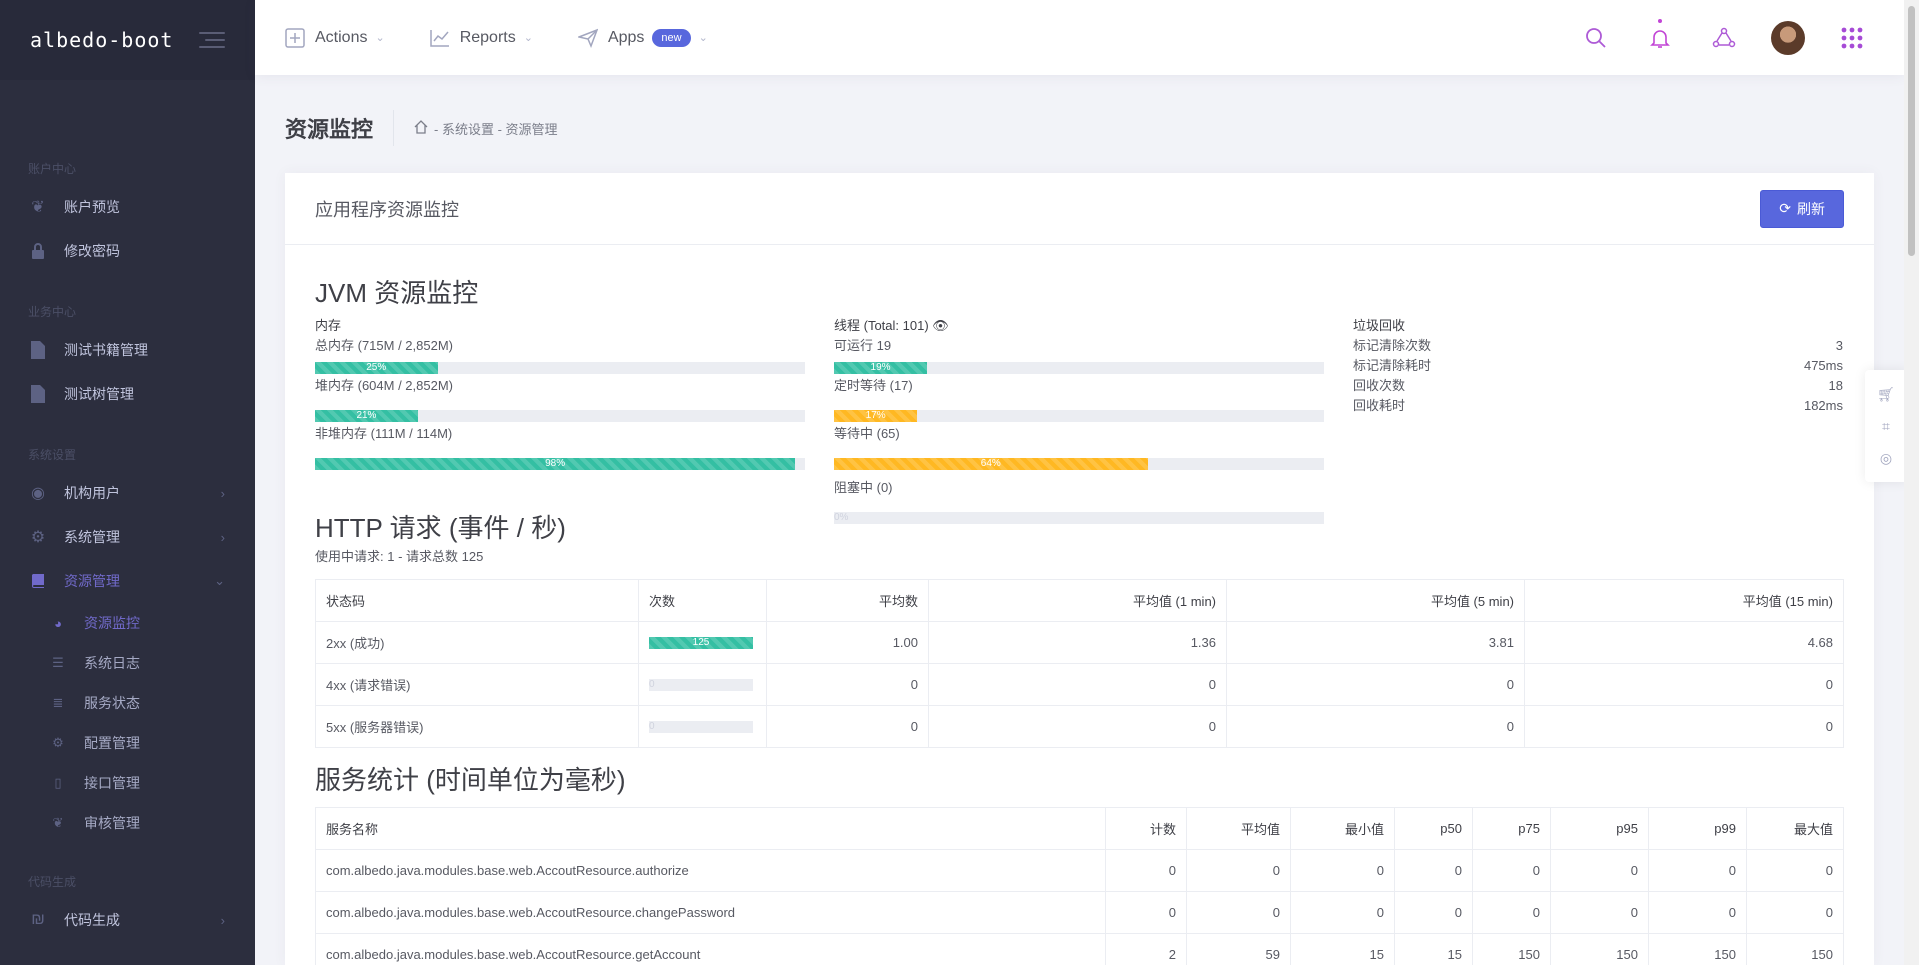 The height and width of the screenshot is (965, 1919). Describe the element at coordinates (1146, 949) in the screenshot. I see `metric-cell: 2` at that location.